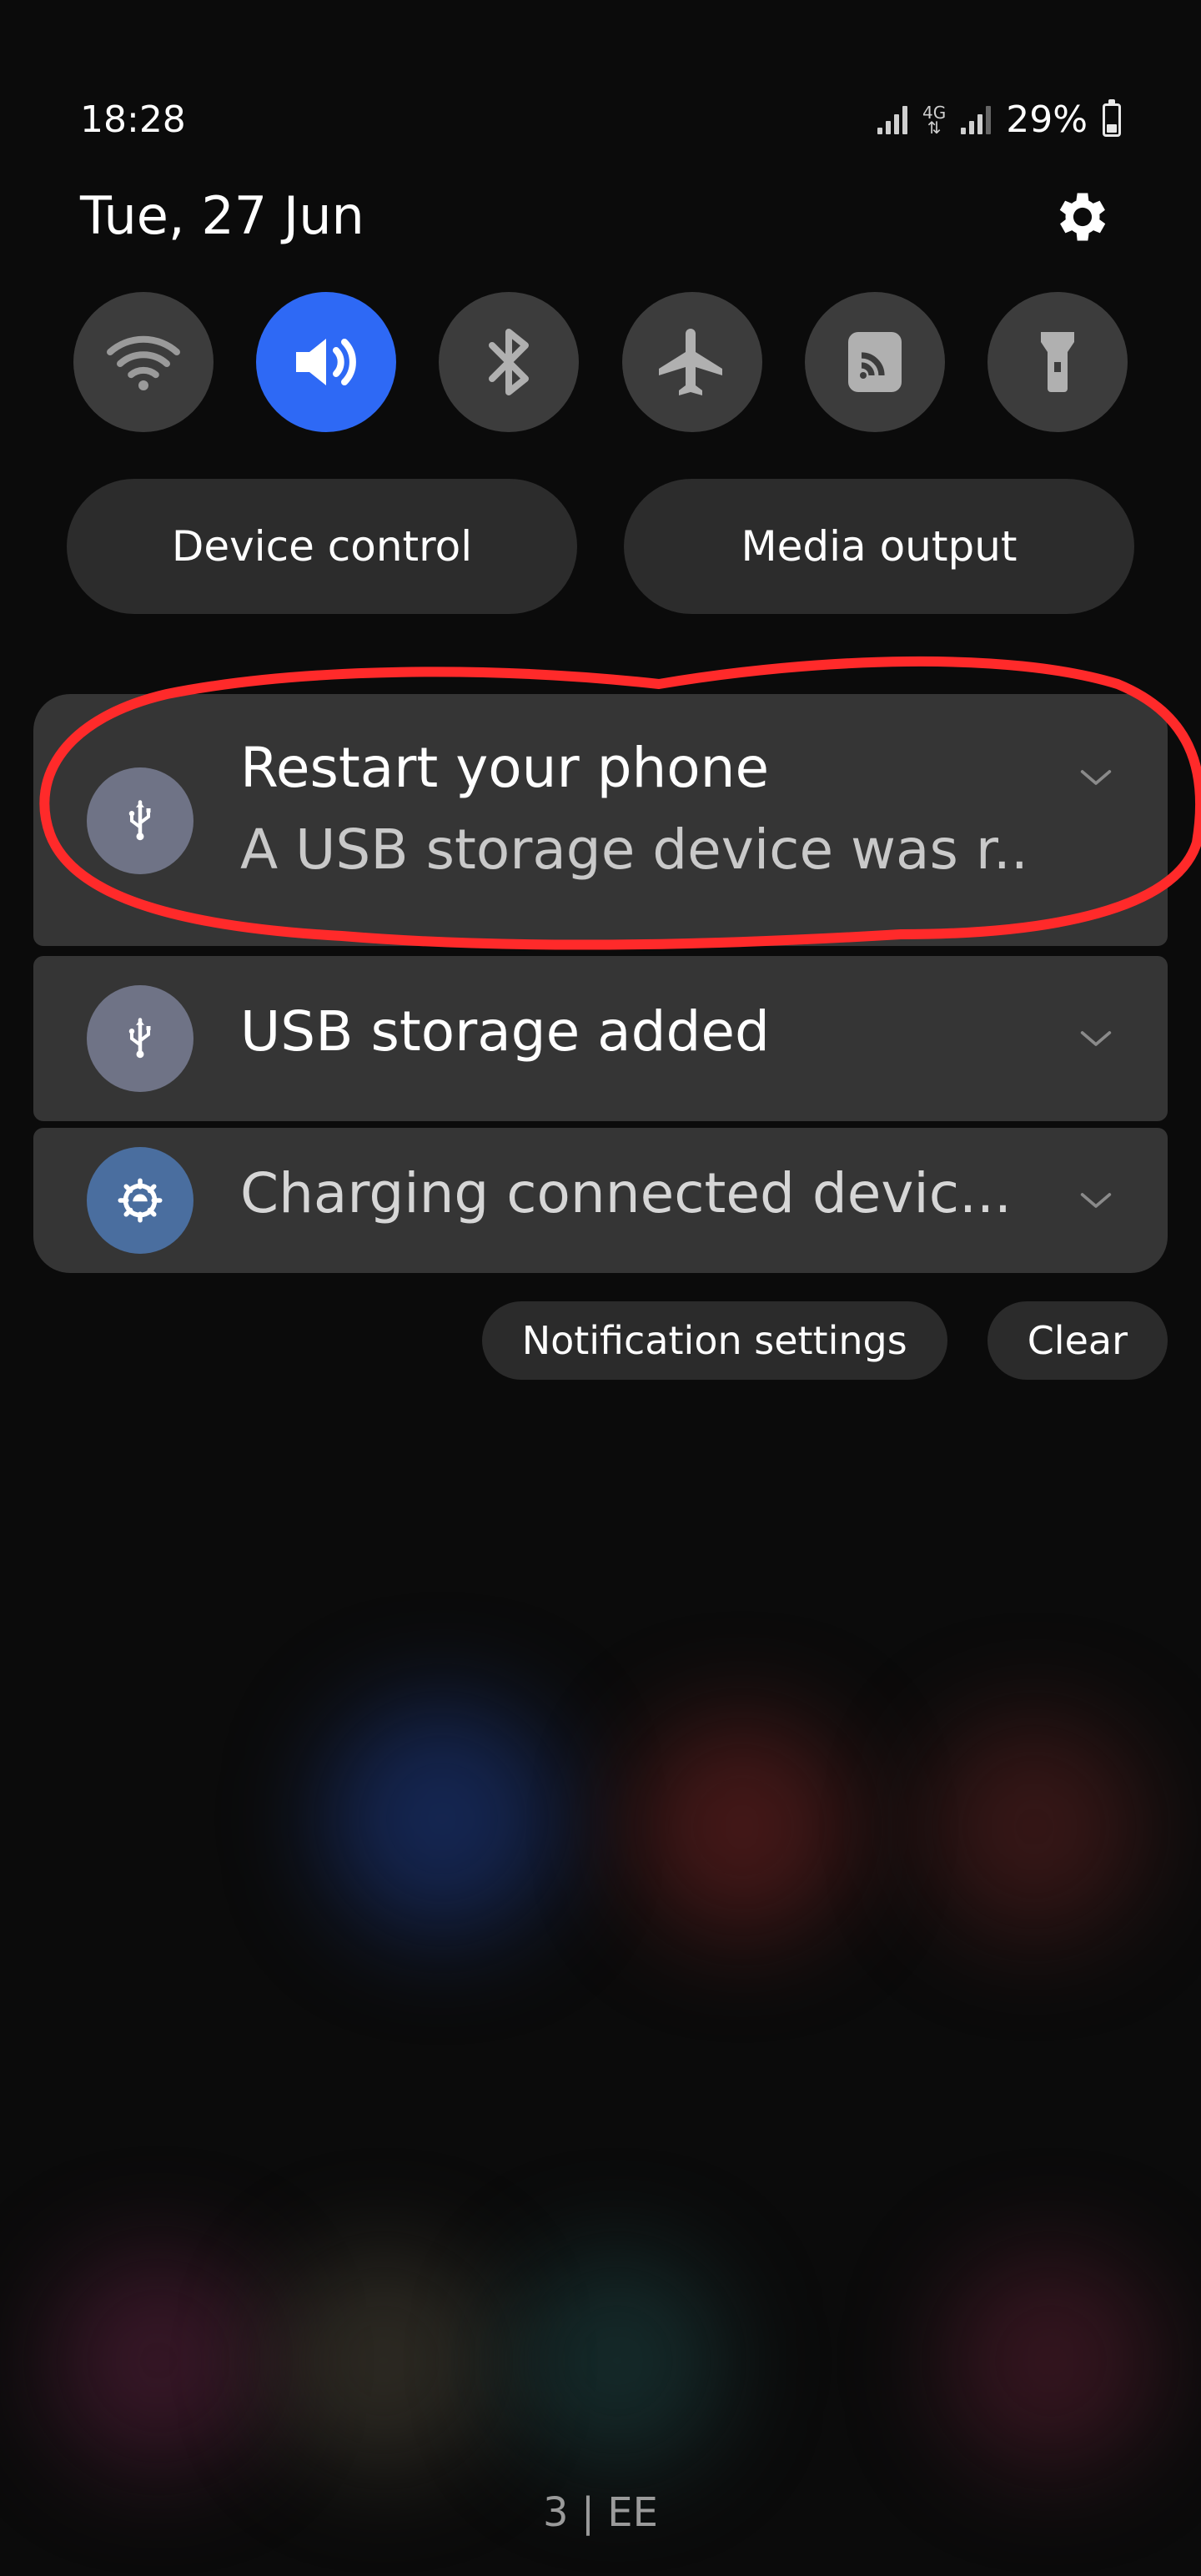  I want to click on quick-toggle-wifi, so click(144, 362).